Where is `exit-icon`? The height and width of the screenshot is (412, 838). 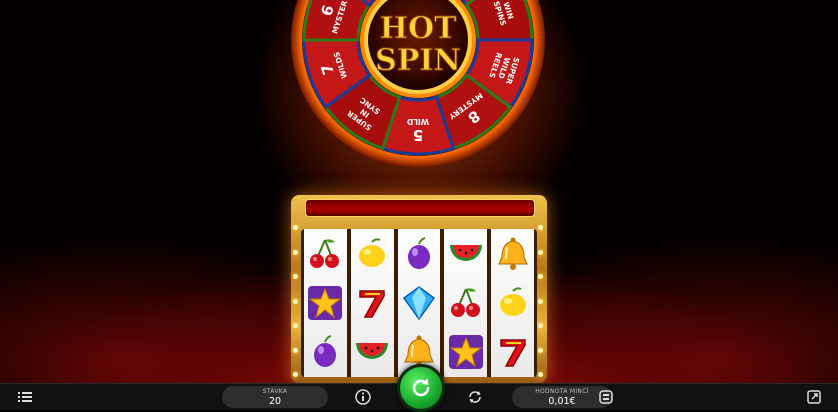 exit-icon is located at coordinates (814, 397).